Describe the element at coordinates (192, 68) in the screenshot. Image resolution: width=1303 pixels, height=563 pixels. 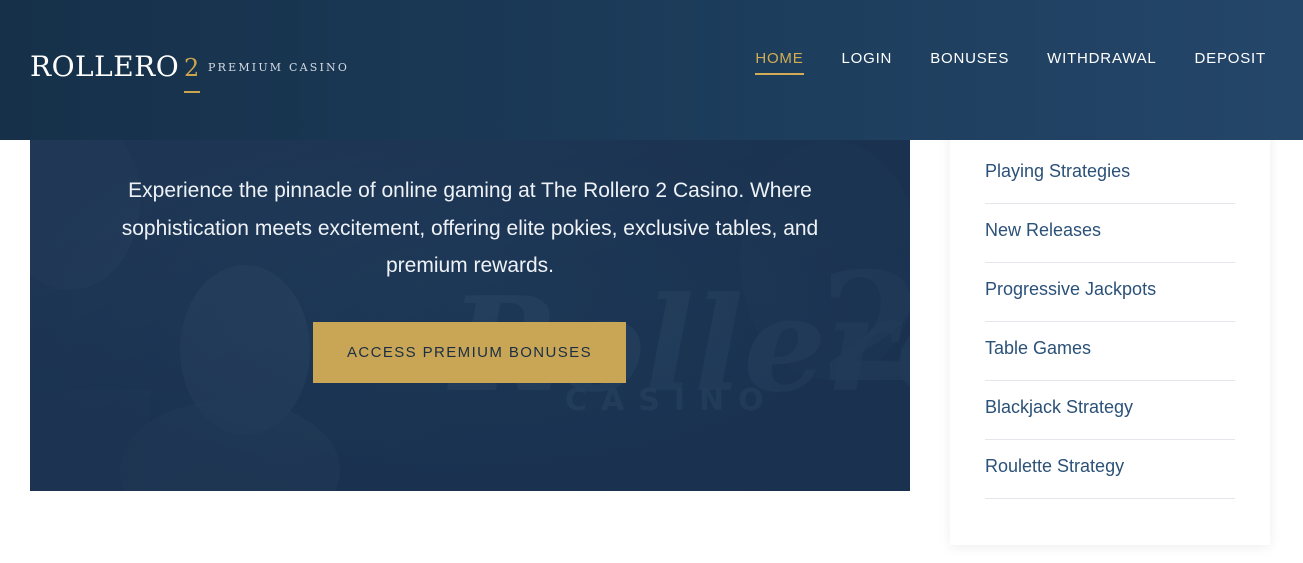
I see `logo-number: 2` at that location.